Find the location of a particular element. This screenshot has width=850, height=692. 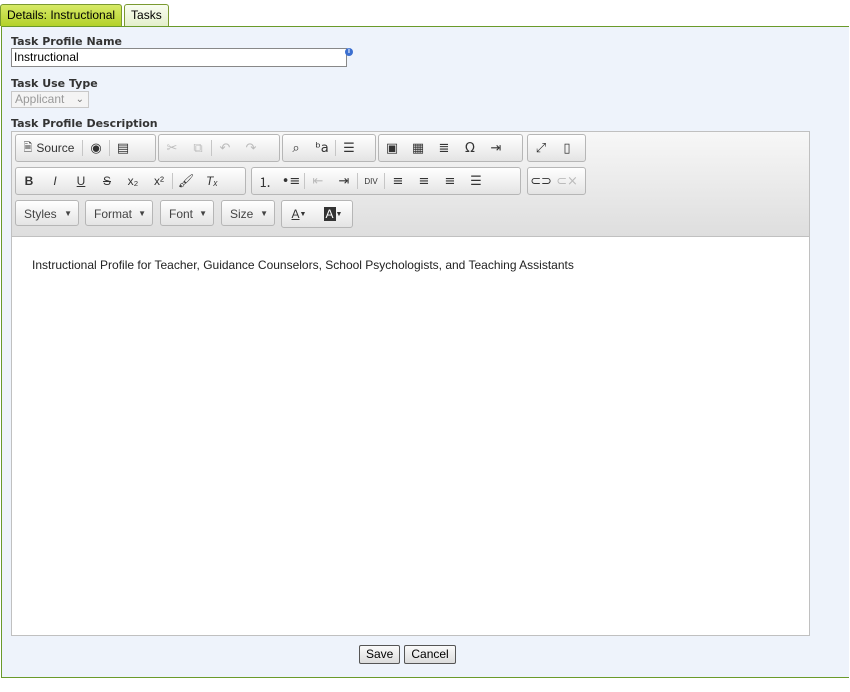

scissors-icon: ✂ is located at coordinates (172, 148).